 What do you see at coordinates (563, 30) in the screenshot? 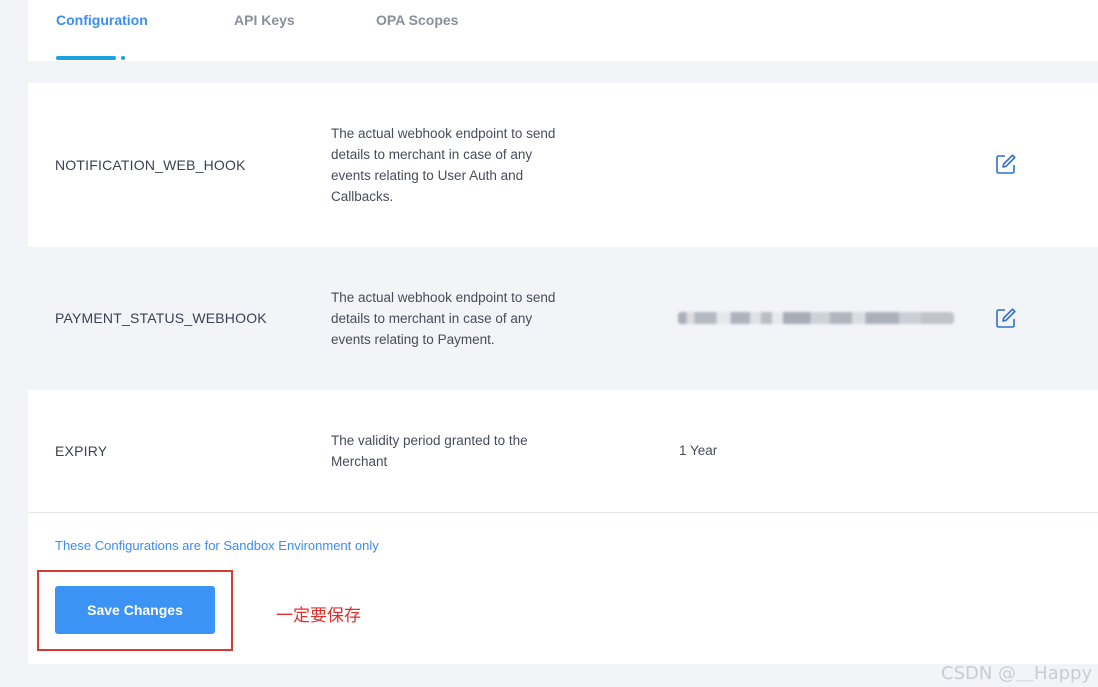
I see `tab-bar: Configuration API Keys OPA Scopes` at bounding box center [563, 30].